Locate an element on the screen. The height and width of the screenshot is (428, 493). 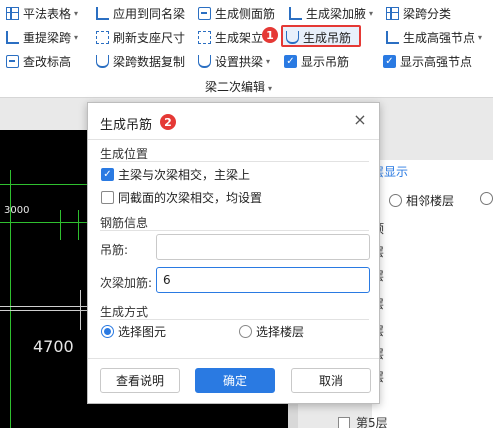
elevation-icon is located at coordinates (12, 61).